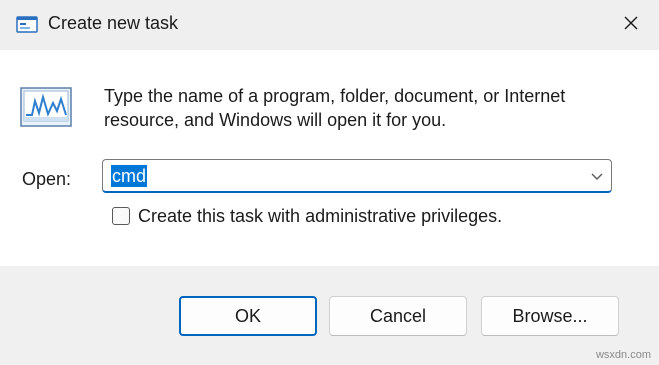 Image resolution: width=659 pixels, height=365 pixels. What do you see at coordinates (623, 355) in the screenshot?
I see `watermark: wsxdn.com` at bounding box center [623, 355].